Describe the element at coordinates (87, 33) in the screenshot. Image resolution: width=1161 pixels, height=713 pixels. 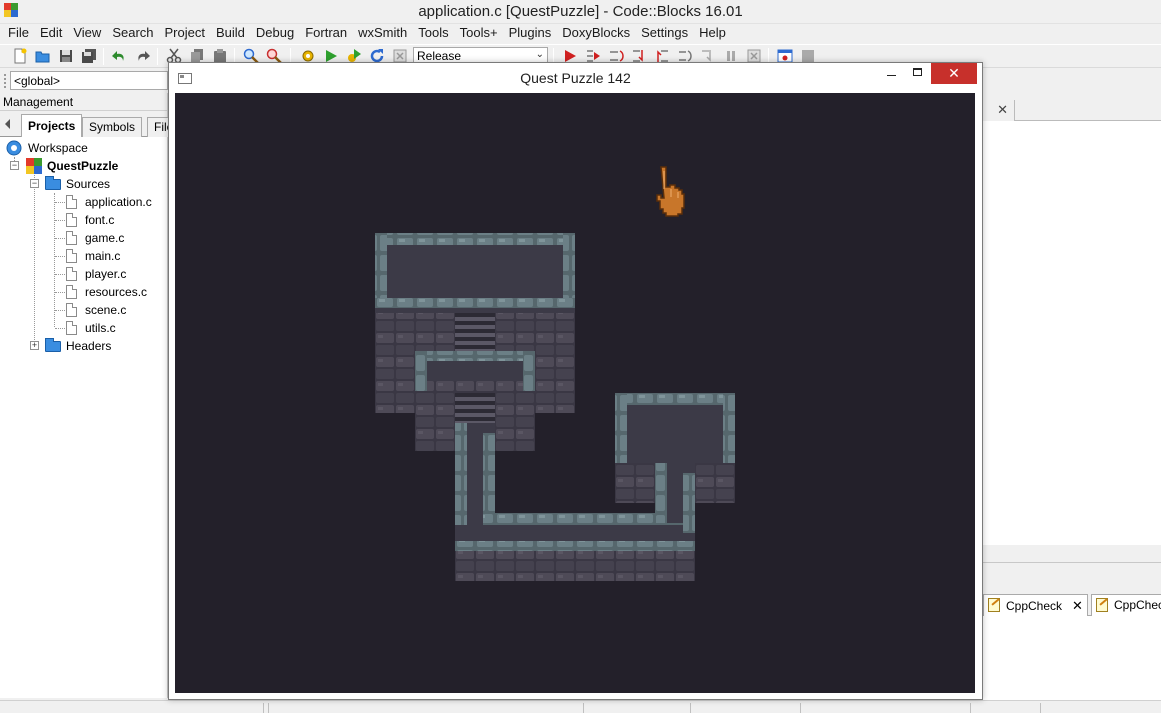
I see `menu-view: View` at that location.